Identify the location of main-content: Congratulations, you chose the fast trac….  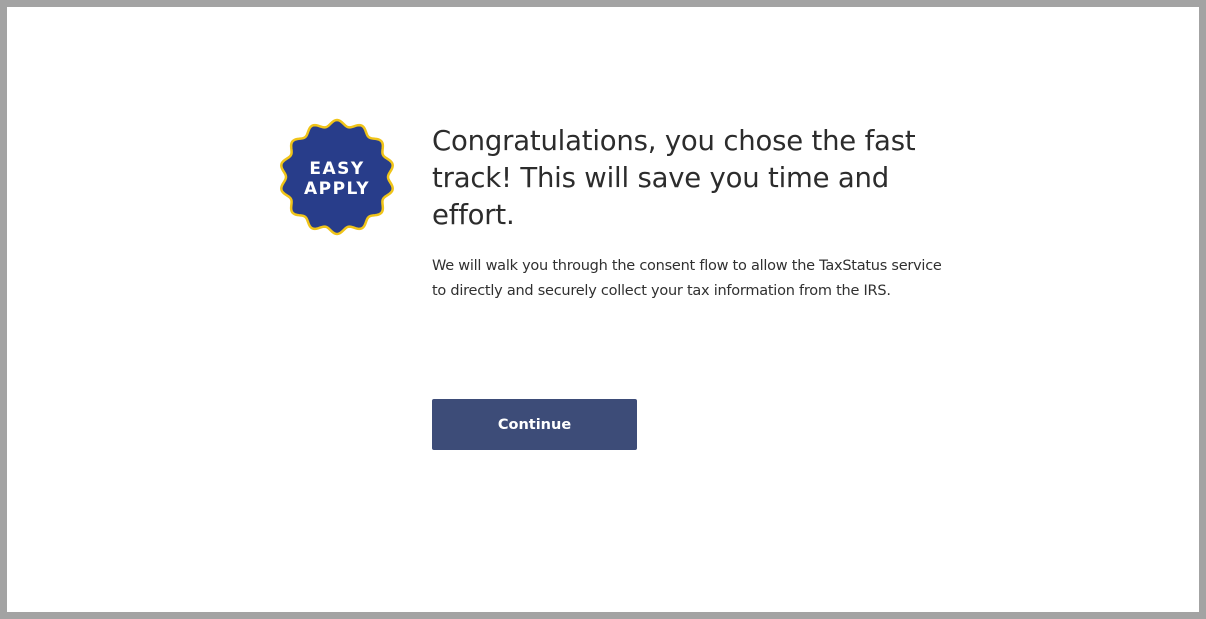
(692, 213).